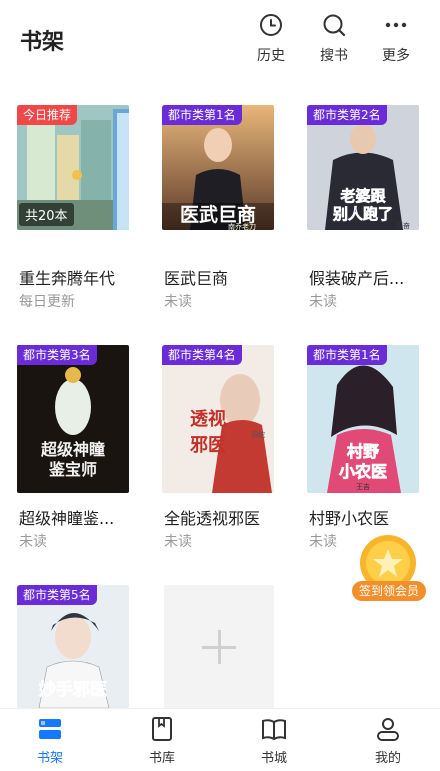  Describe the element at coordinates (389, 591) in the screenshot. I see `signin-label: 签到领会员` at that location.